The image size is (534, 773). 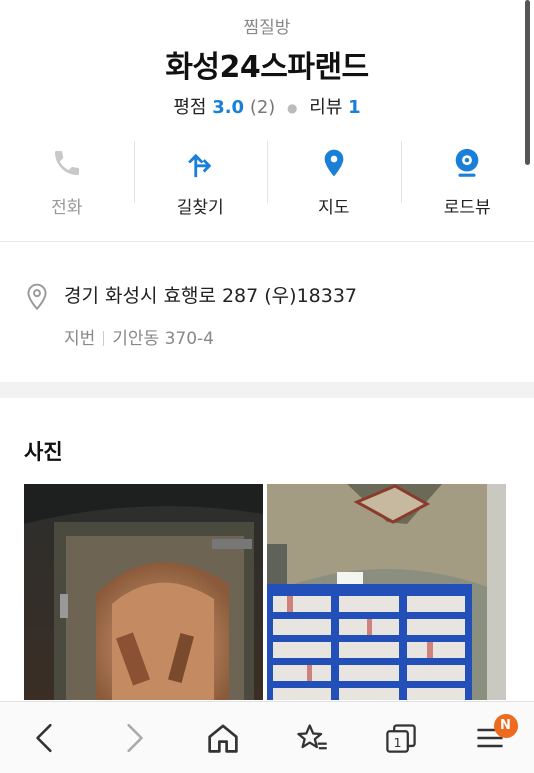 I want to click on rating-summary: 평점 3.0 (2) ● 리뷰 1, so click(x=267, y=108).